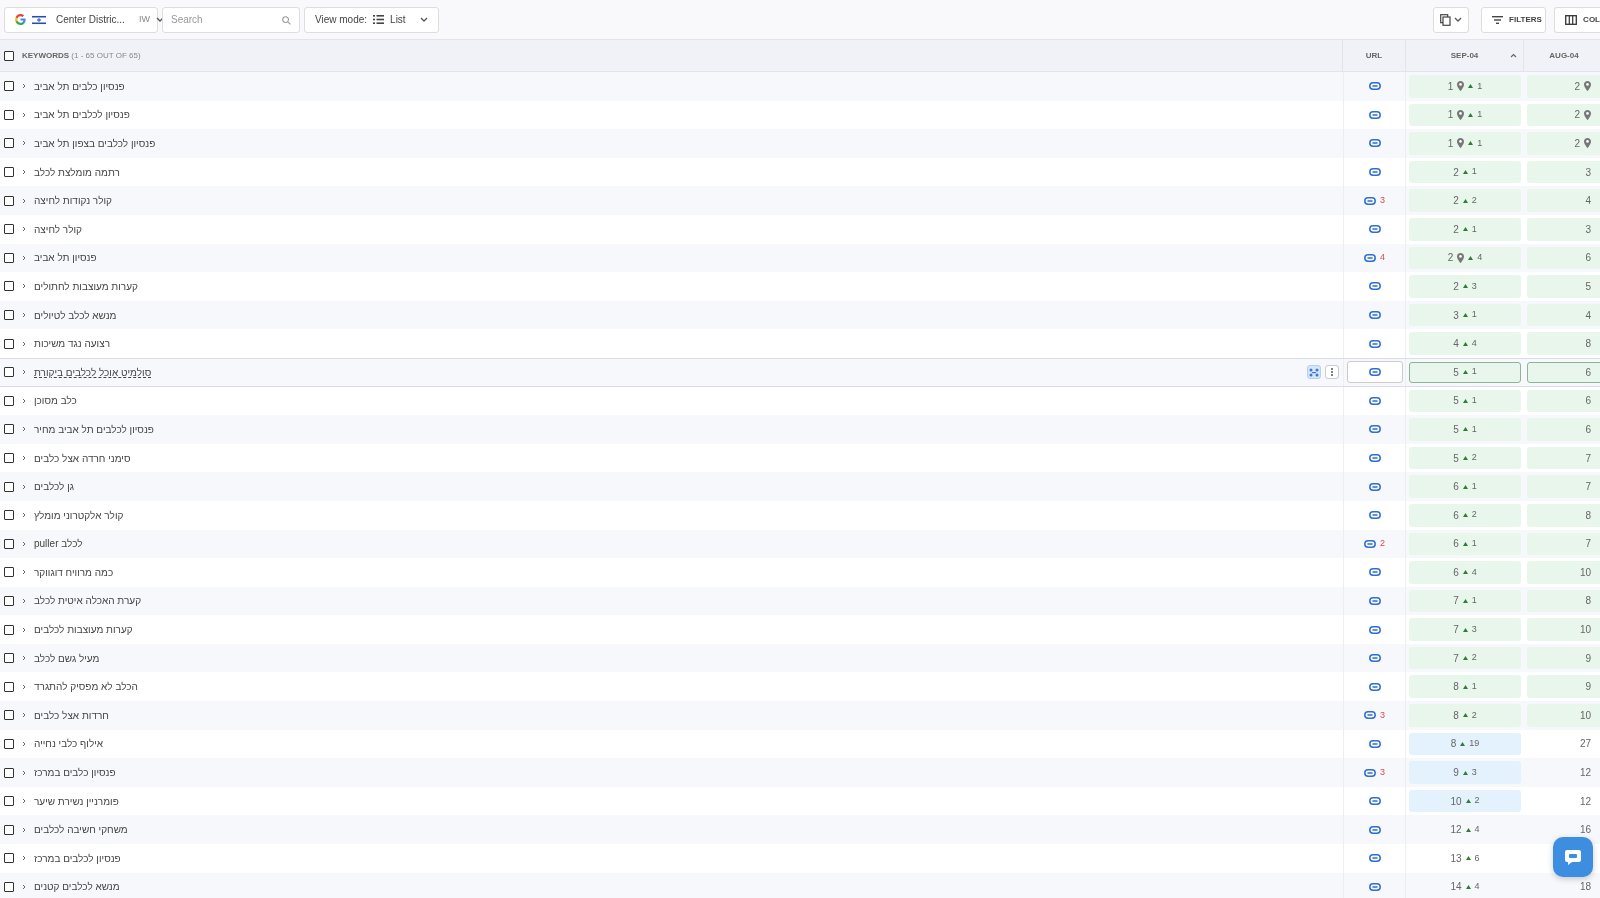 Image resolution: width=1600 pixels, height=898 pixels. Describe the element at coordinates (9, 55) in the screenshot. I see `select-all-checkbox` at that location.